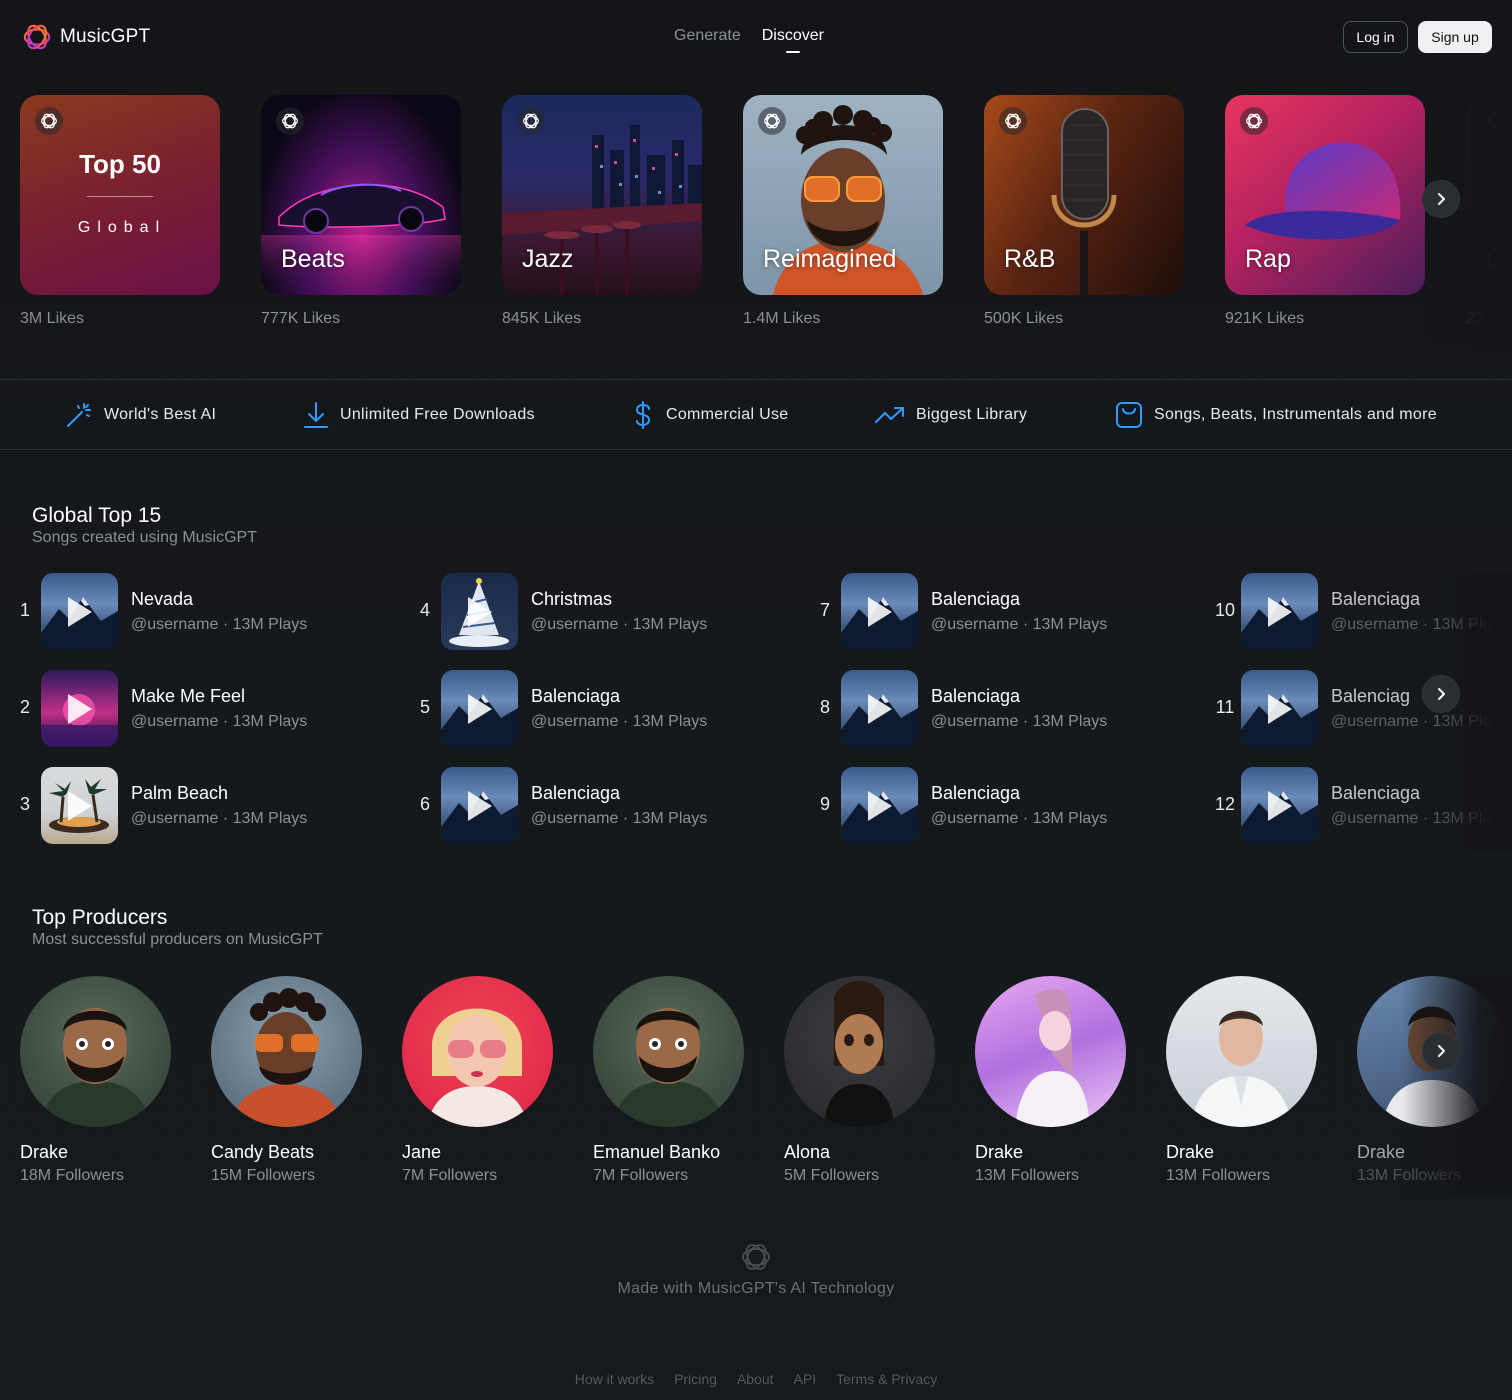 This screenshot has height=1400, width=1512. What do you see at coordinates (120, 164) in the screenshot?
I see `playlist-title: Top 50` at bounding box center [120, 164].